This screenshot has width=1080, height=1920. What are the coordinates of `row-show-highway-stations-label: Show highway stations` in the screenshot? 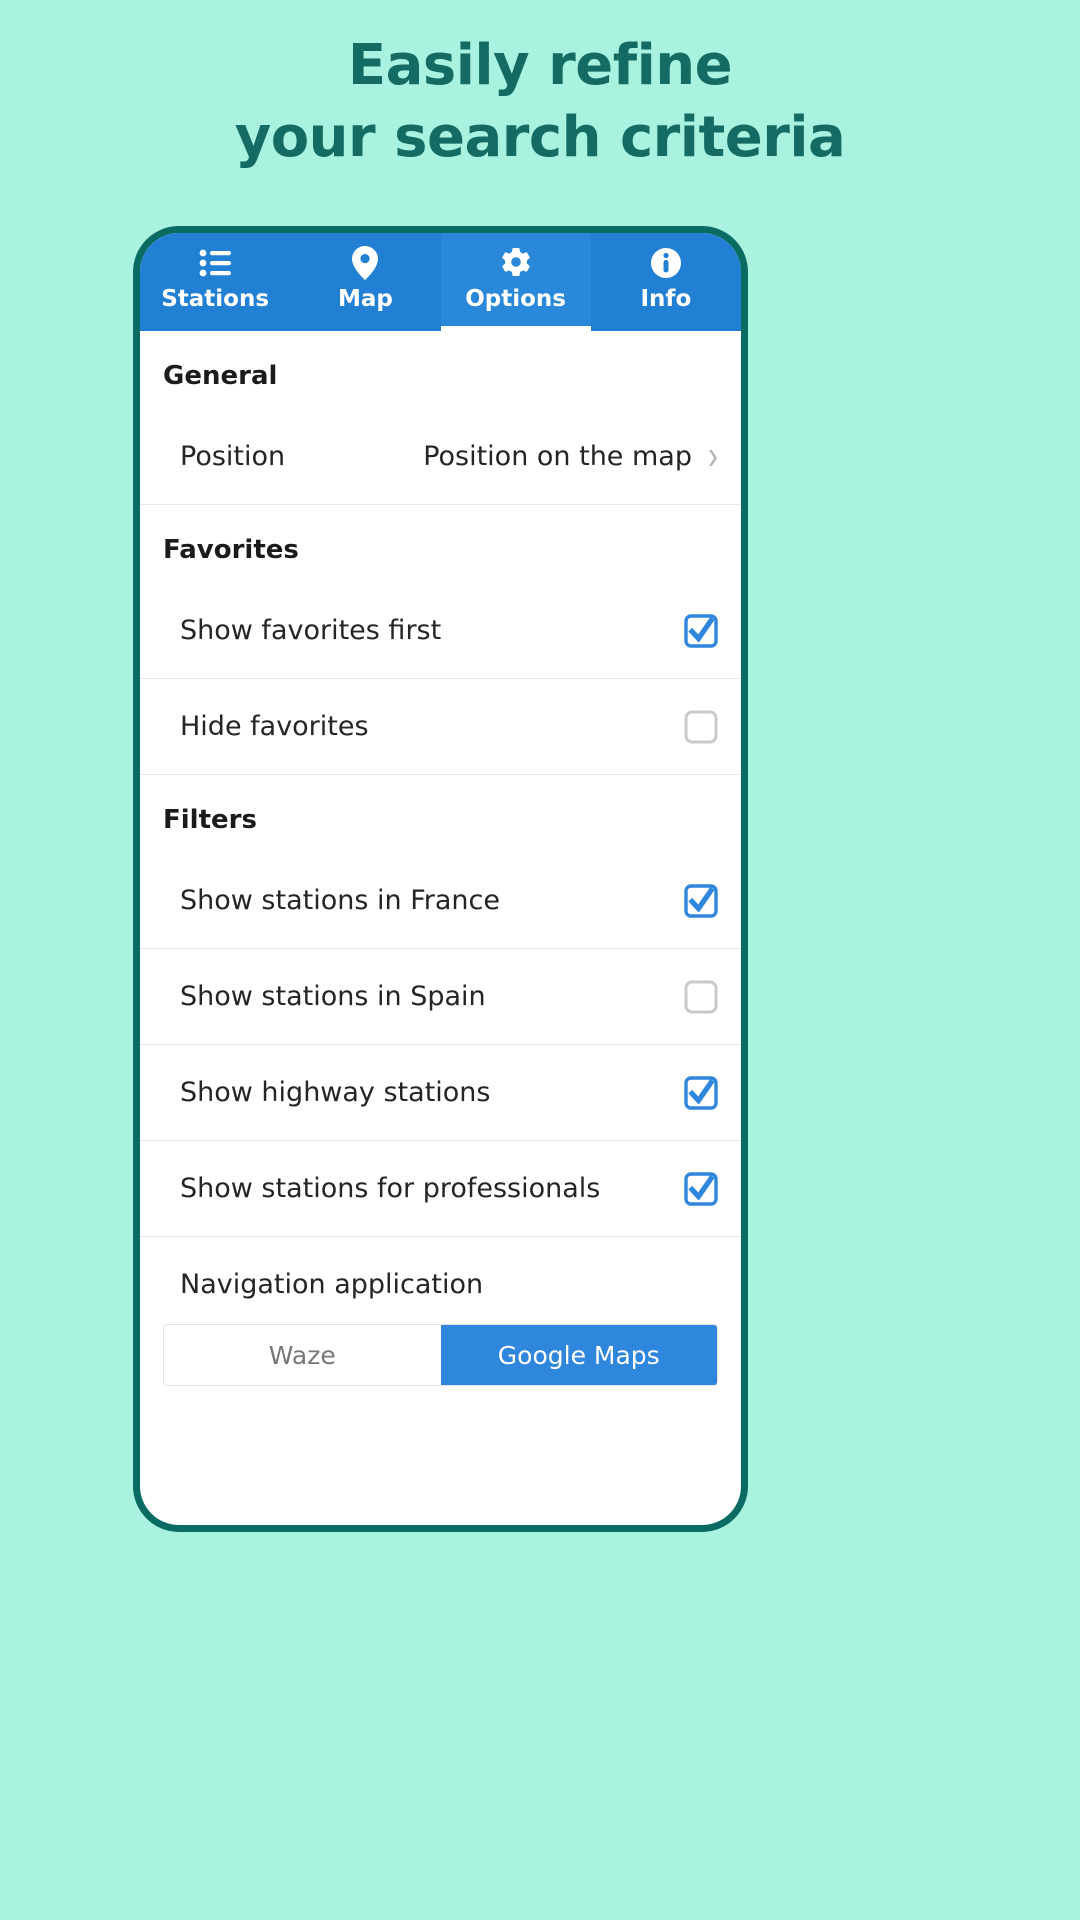 It's located at (335, 1092).